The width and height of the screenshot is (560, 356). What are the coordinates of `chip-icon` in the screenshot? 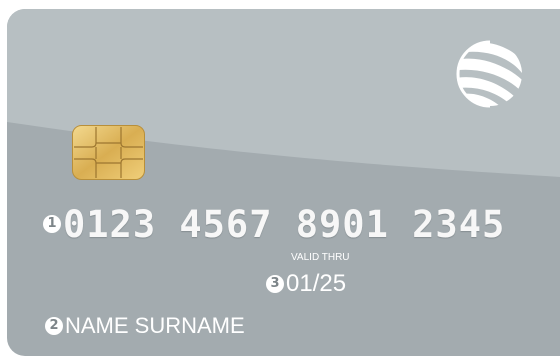 It's located at (108, 152).